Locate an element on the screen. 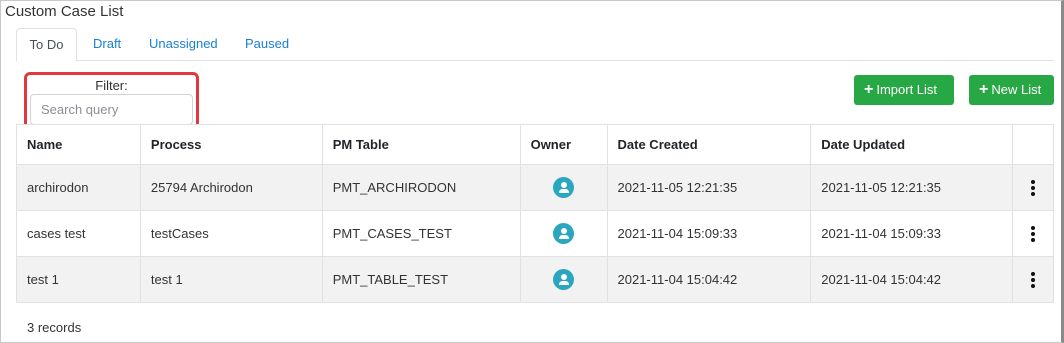  cell-date-updated: 2021-11-05 12:21:35 is located at coordinates (912, 187).